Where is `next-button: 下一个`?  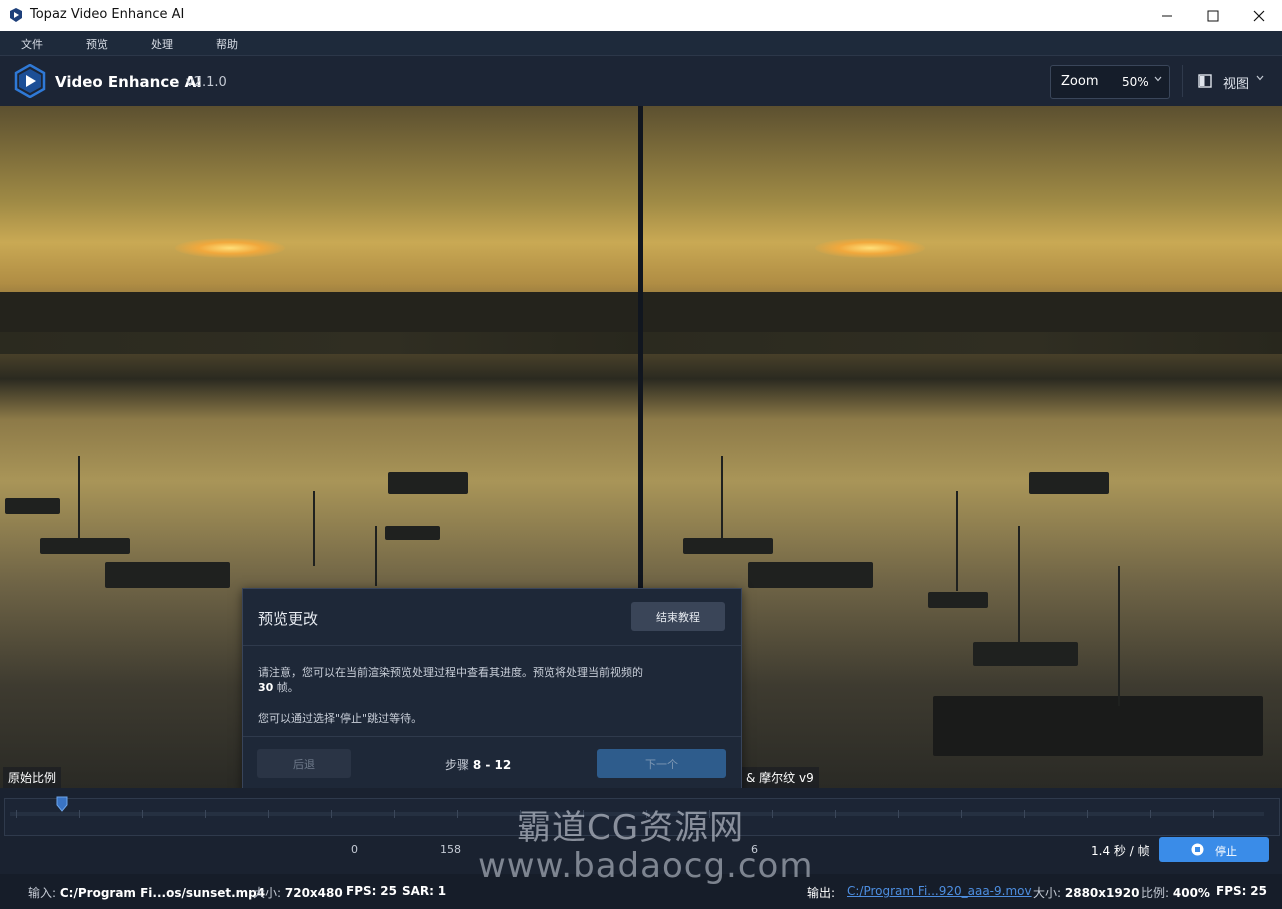 next-button: 下一个 is located at coordinates (661, 763).